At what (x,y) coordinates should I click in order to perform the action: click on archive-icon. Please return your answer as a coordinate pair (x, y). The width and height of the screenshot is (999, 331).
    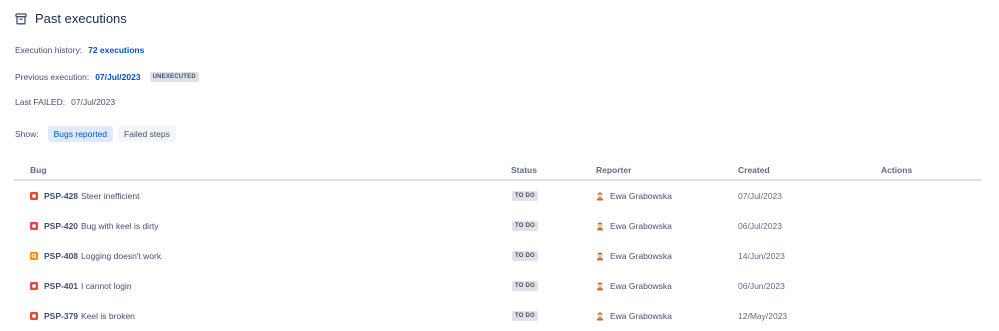
    Looking at the image, I should click on (21, 18).